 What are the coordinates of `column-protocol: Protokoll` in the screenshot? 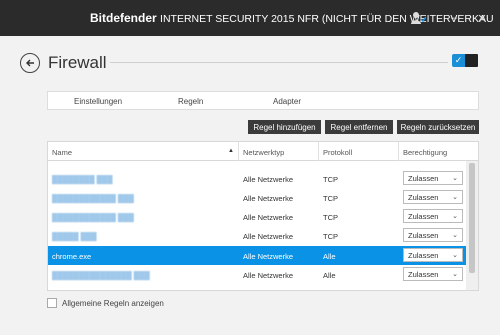 It's located at (337, 152).